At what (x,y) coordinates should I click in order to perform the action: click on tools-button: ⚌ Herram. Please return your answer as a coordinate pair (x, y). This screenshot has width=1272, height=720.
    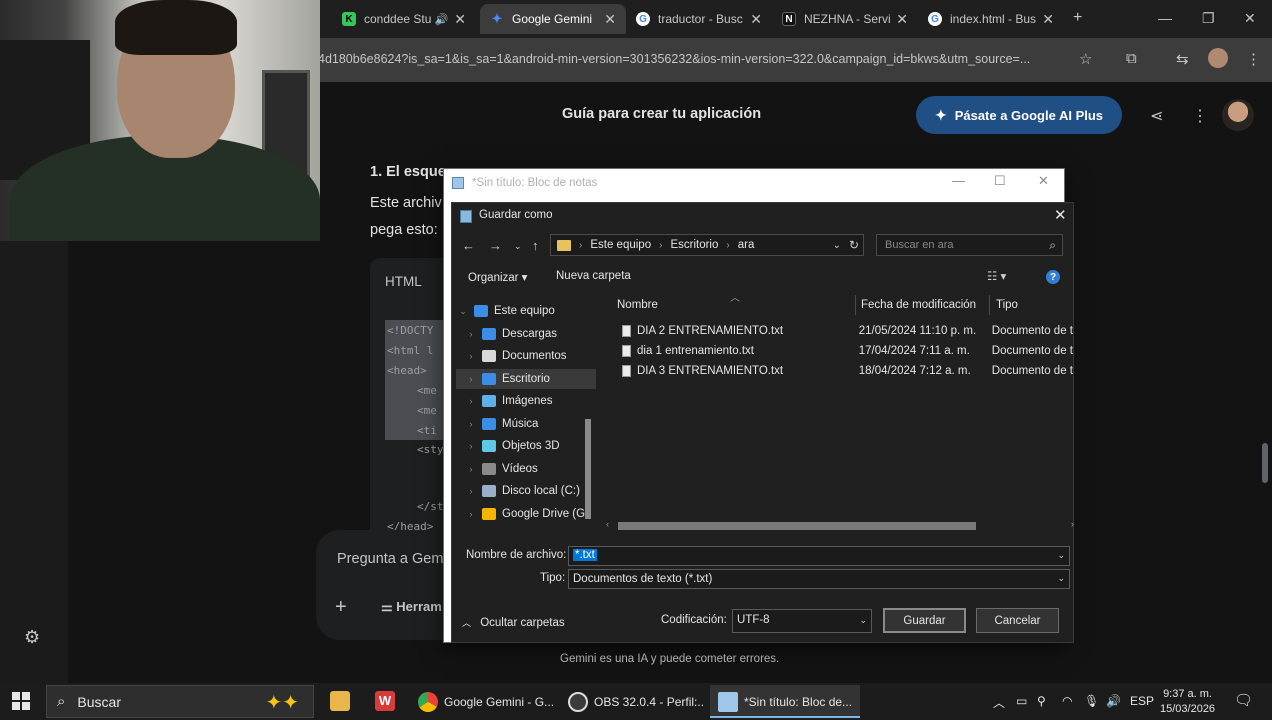
    Looking at the image, I should click on (411, 607).